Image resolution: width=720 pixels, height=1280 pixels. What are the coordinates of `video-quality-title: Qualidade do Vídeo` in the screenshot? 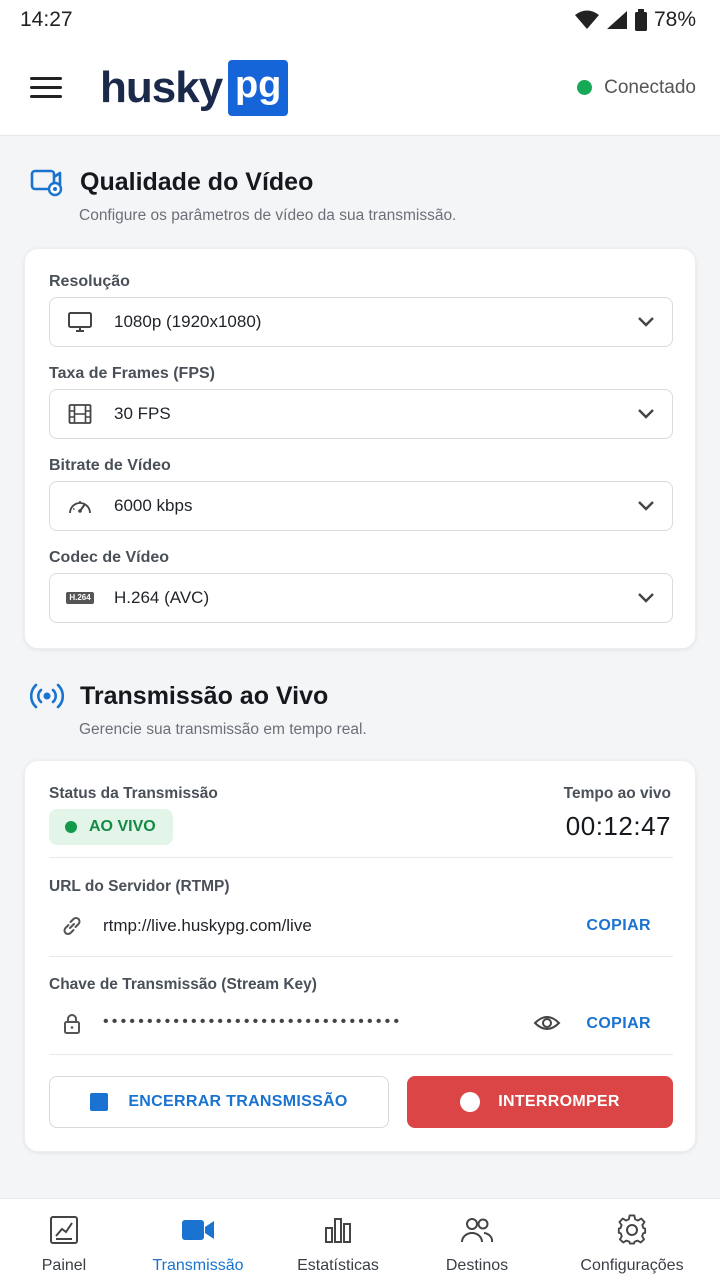 It's located at (197, 181).